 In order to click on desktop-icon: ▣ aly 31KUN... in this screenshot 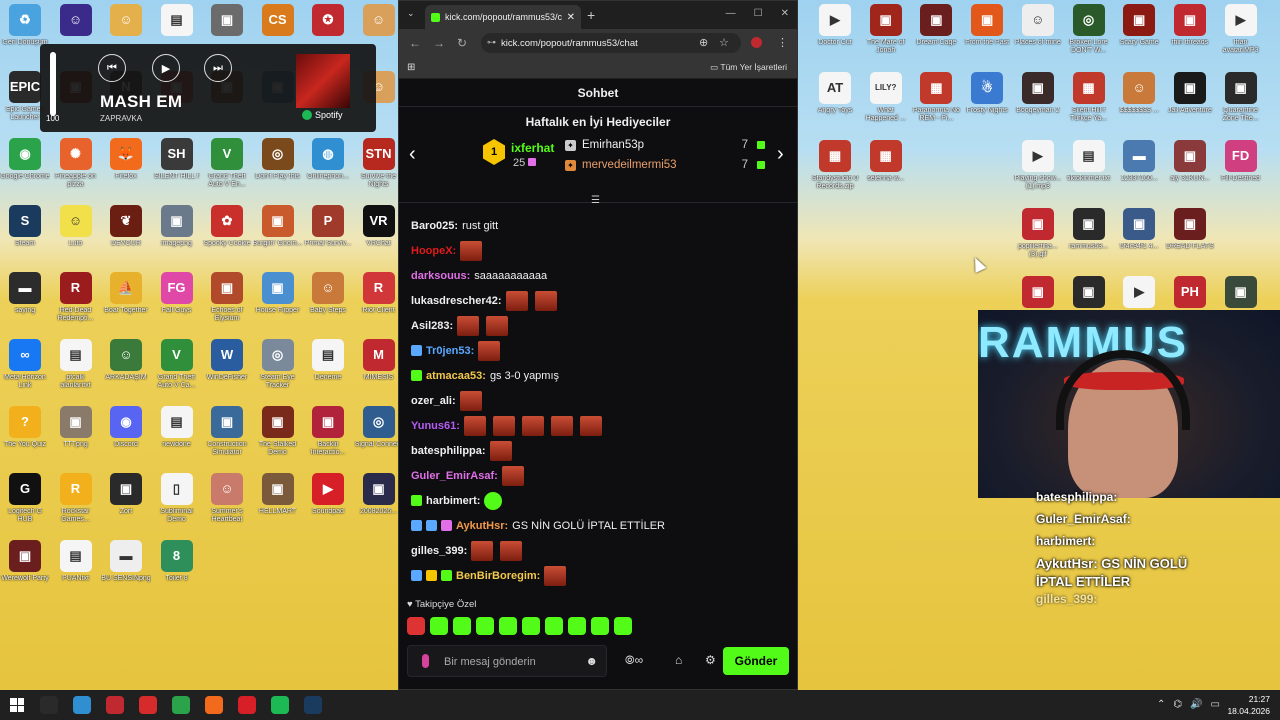, I will do `click(1190, 169)`.